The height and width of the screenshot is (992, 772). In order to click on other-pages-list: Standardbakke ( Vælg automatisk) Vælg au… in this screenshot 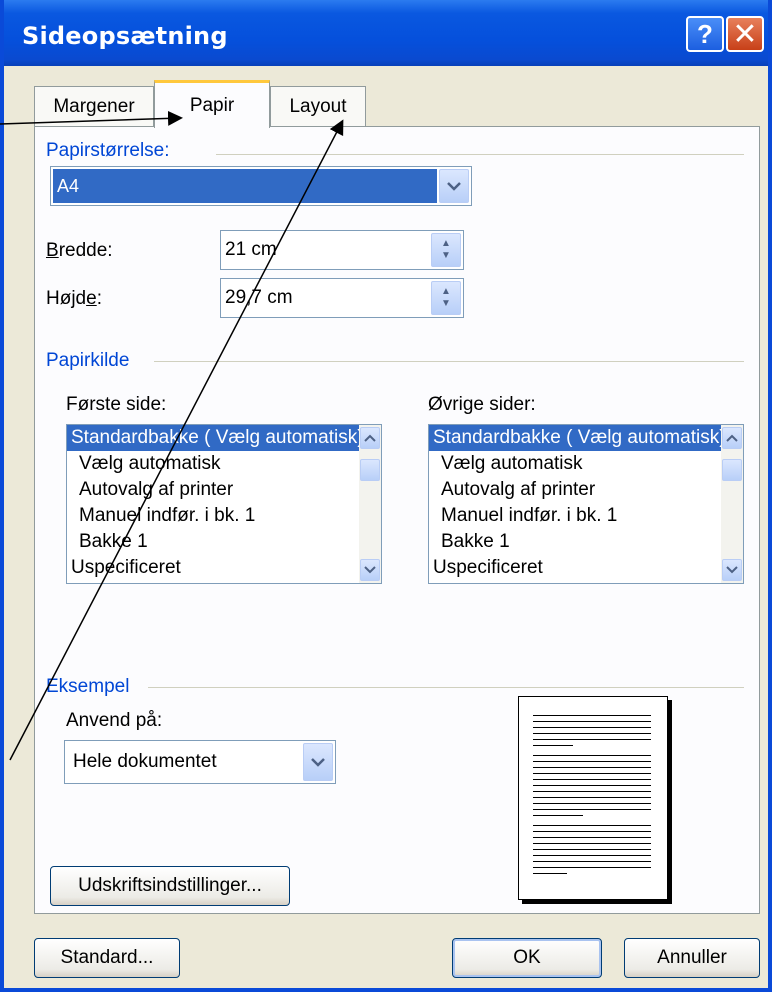, I will do `click(586, 504)`.